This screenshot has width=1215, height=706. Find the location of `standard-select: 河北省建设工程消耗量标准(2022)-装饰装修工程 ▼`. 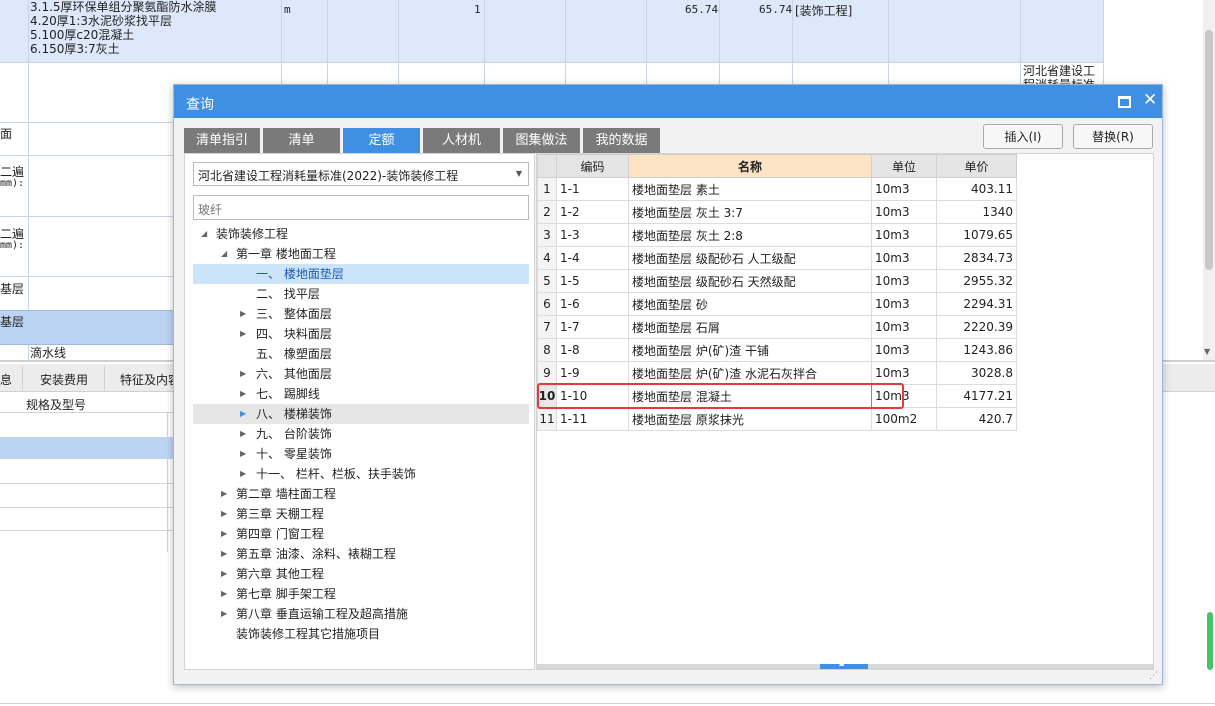

standard-select: 河北省建设工程消耗量标准(2022)-装饰装修工程 ▼ is located at coordinates (361, 174).